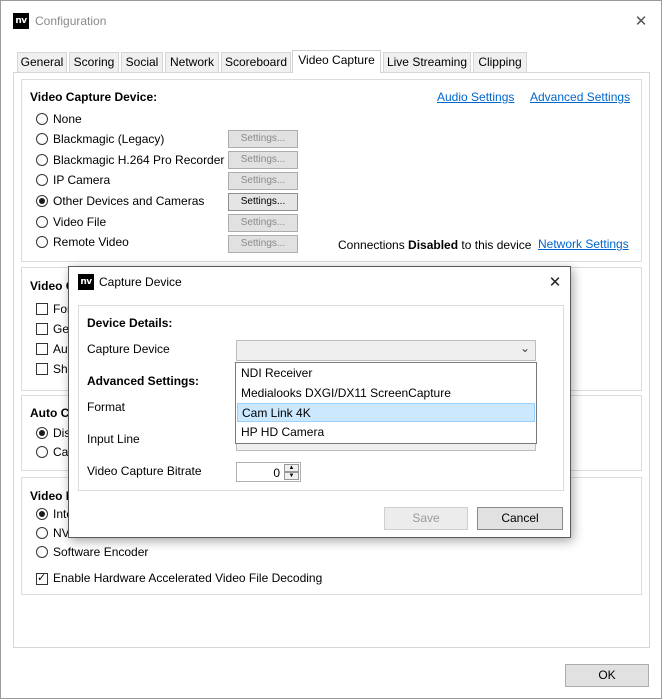 The width and height of the screenshot is (662, 699). Describe the element at coordinates (555, 282) in the screenshot. I see `dialog-close-icon: ✕` at that location.